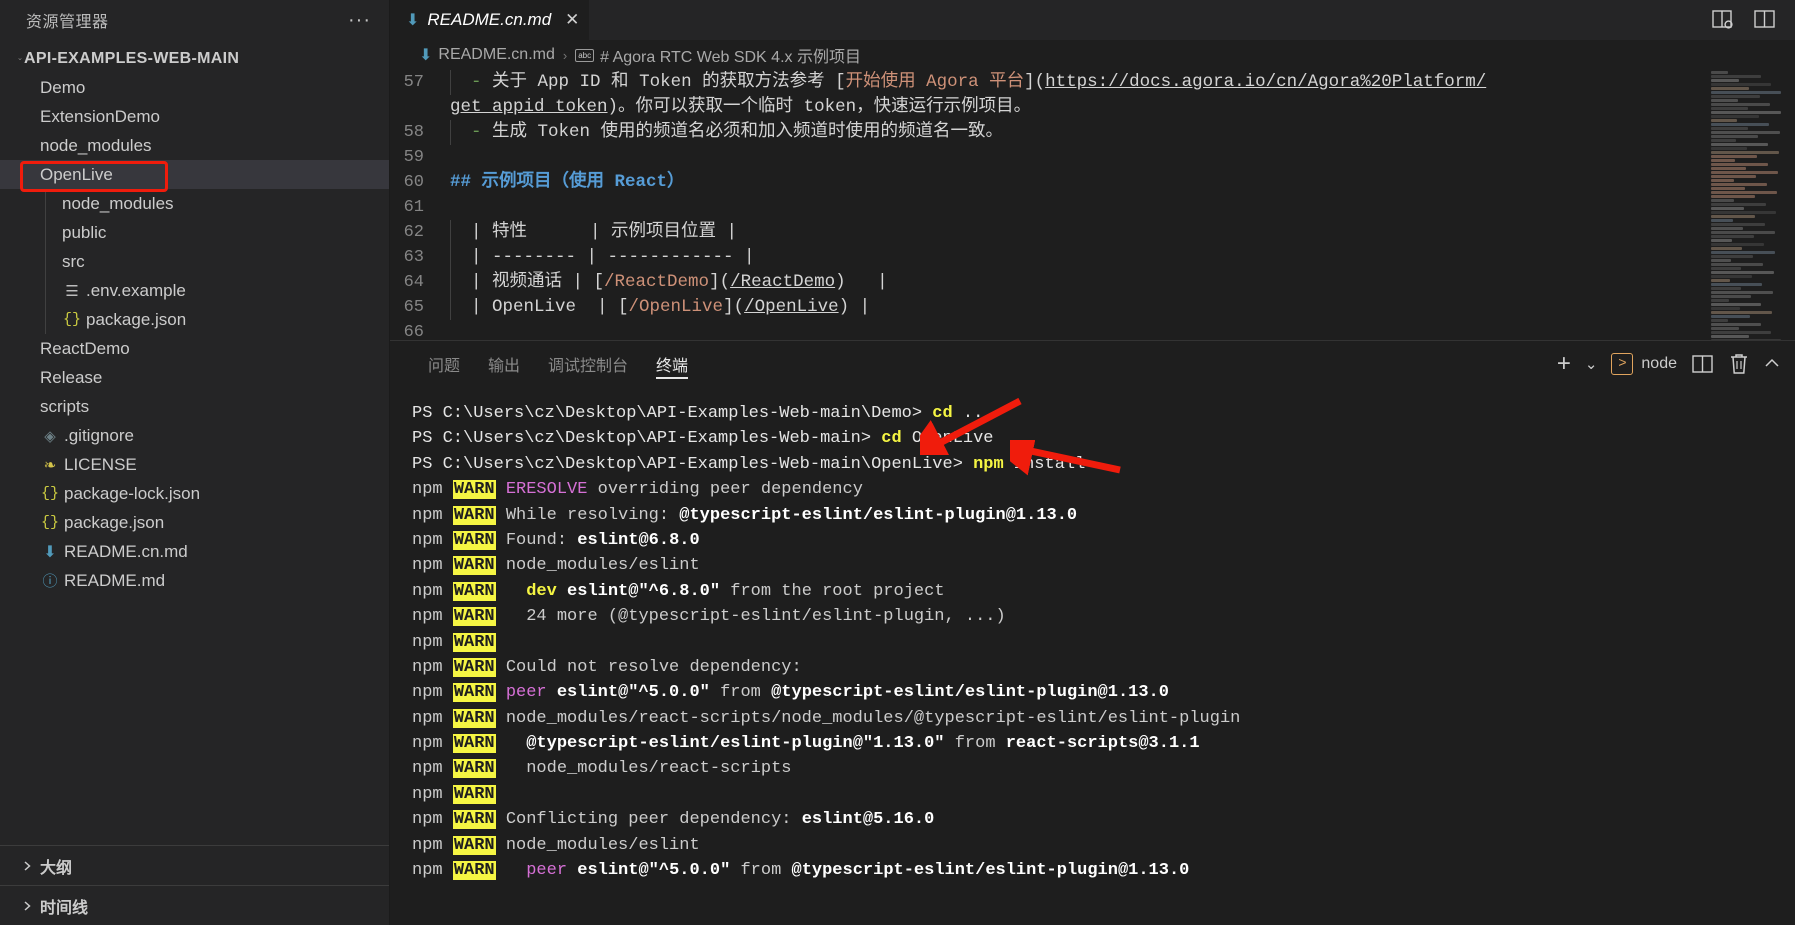 This screenshot has height=925, width=1795. What do you see at coordinates (672, 364) in the screenshot?
I see `tab-terminal: 终端` at bounding box center [672, 364].